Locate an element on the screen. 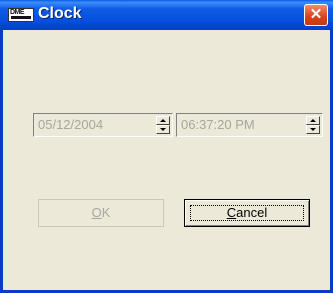 The image size is (333, 293). close-button: ✕ is located at coordinates (316, 15).